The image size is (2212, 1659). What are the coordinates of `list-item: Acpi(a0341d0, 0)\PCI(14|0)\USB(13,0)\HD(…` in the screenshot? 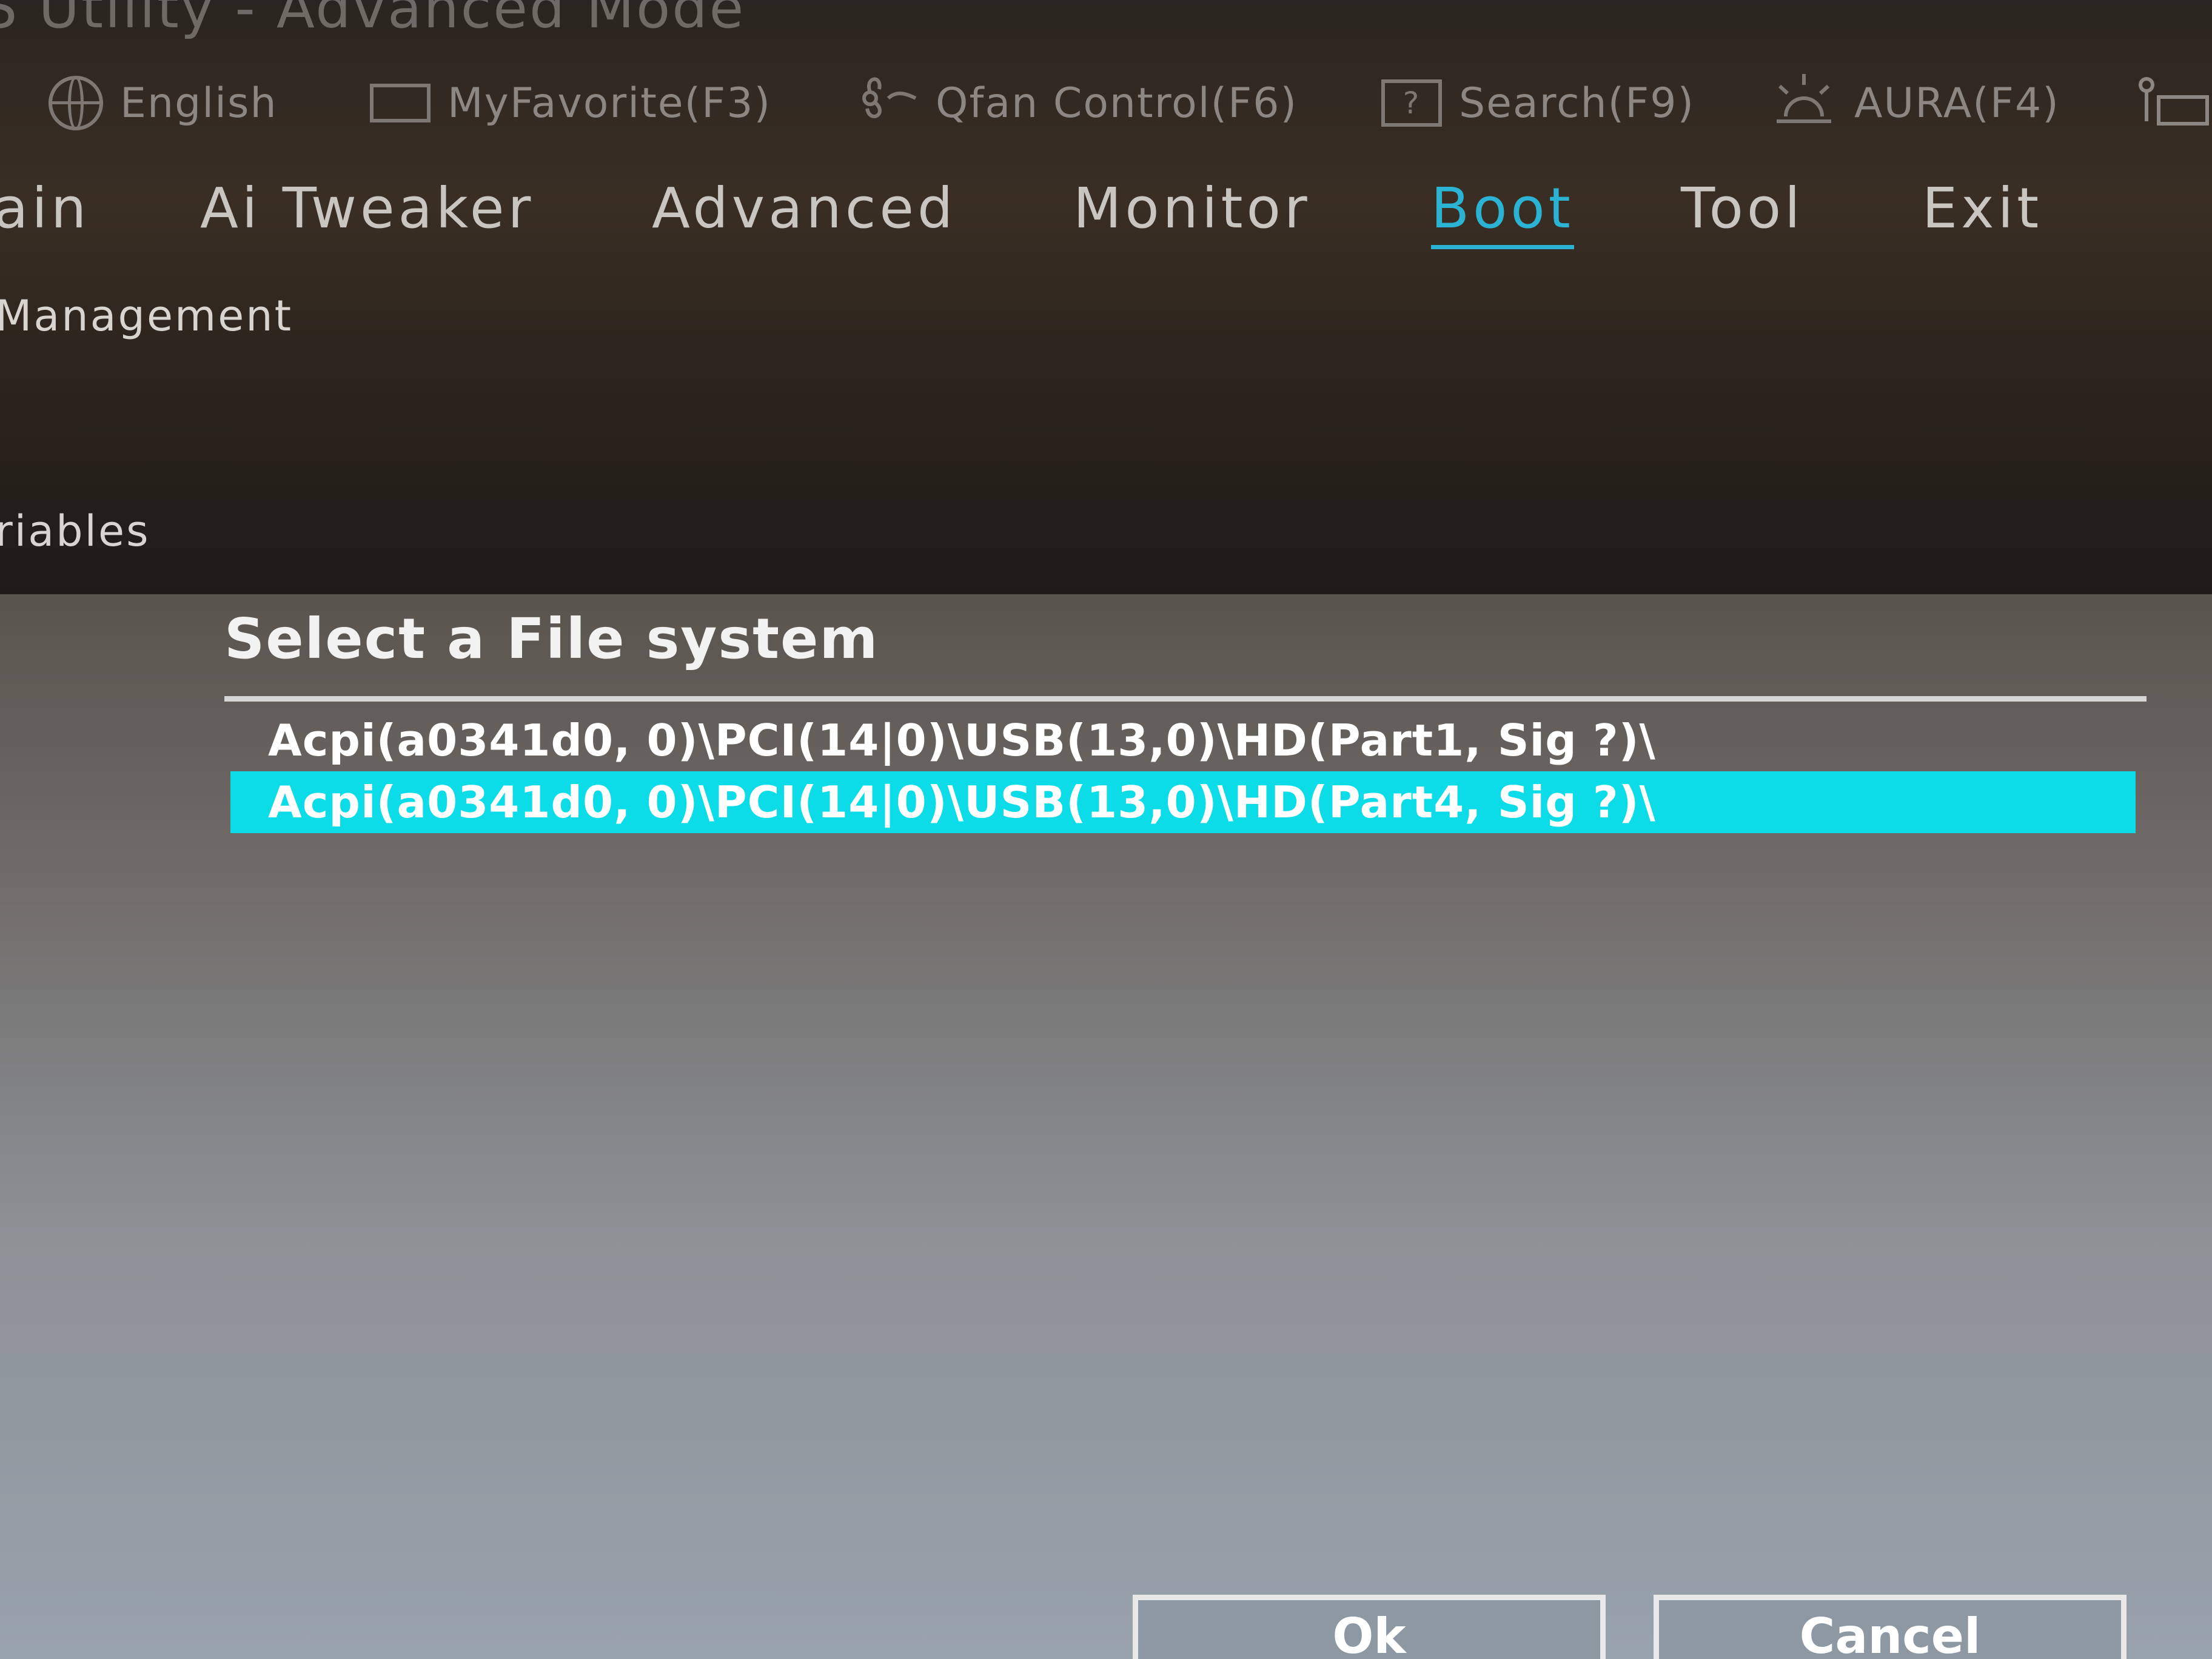 It's located at (1183, 740).